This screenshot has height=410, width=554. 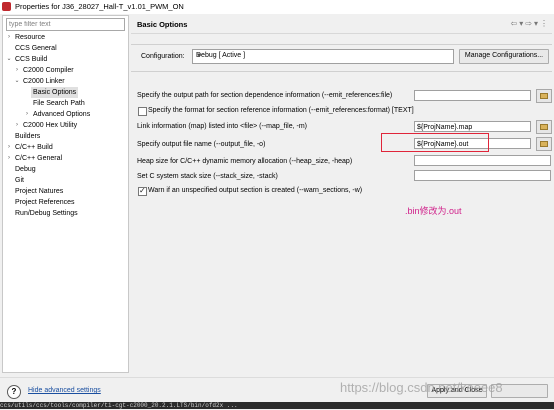 What do you see at coordinates (514, 23) in the screenshot?
I see `back-icon: ⇦` at bounding box center [514, 23].